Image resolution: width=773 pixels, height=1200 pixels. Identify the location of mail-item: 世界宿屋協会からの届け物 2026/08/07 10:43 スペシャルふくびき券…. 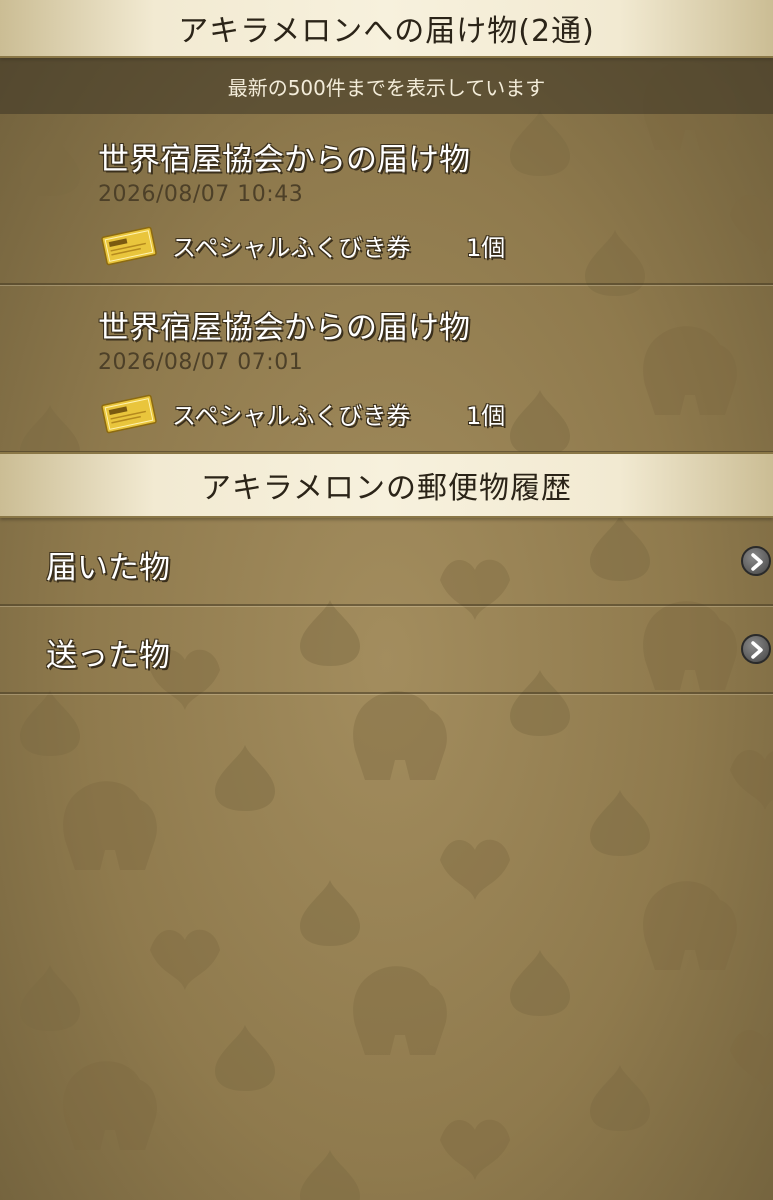
(386, 200).